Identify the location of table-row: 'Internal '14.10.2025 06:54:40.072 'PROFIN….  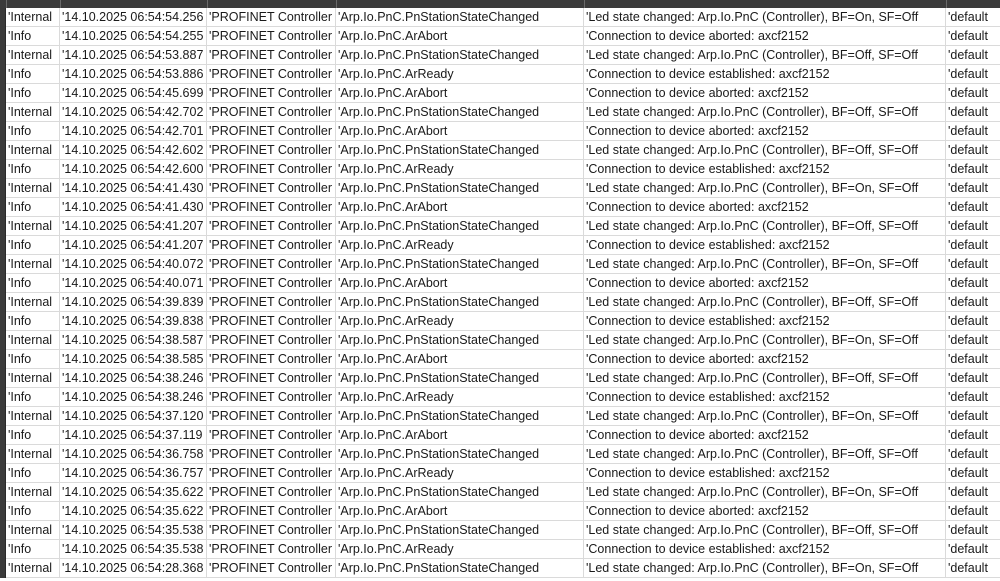
(500, 264).